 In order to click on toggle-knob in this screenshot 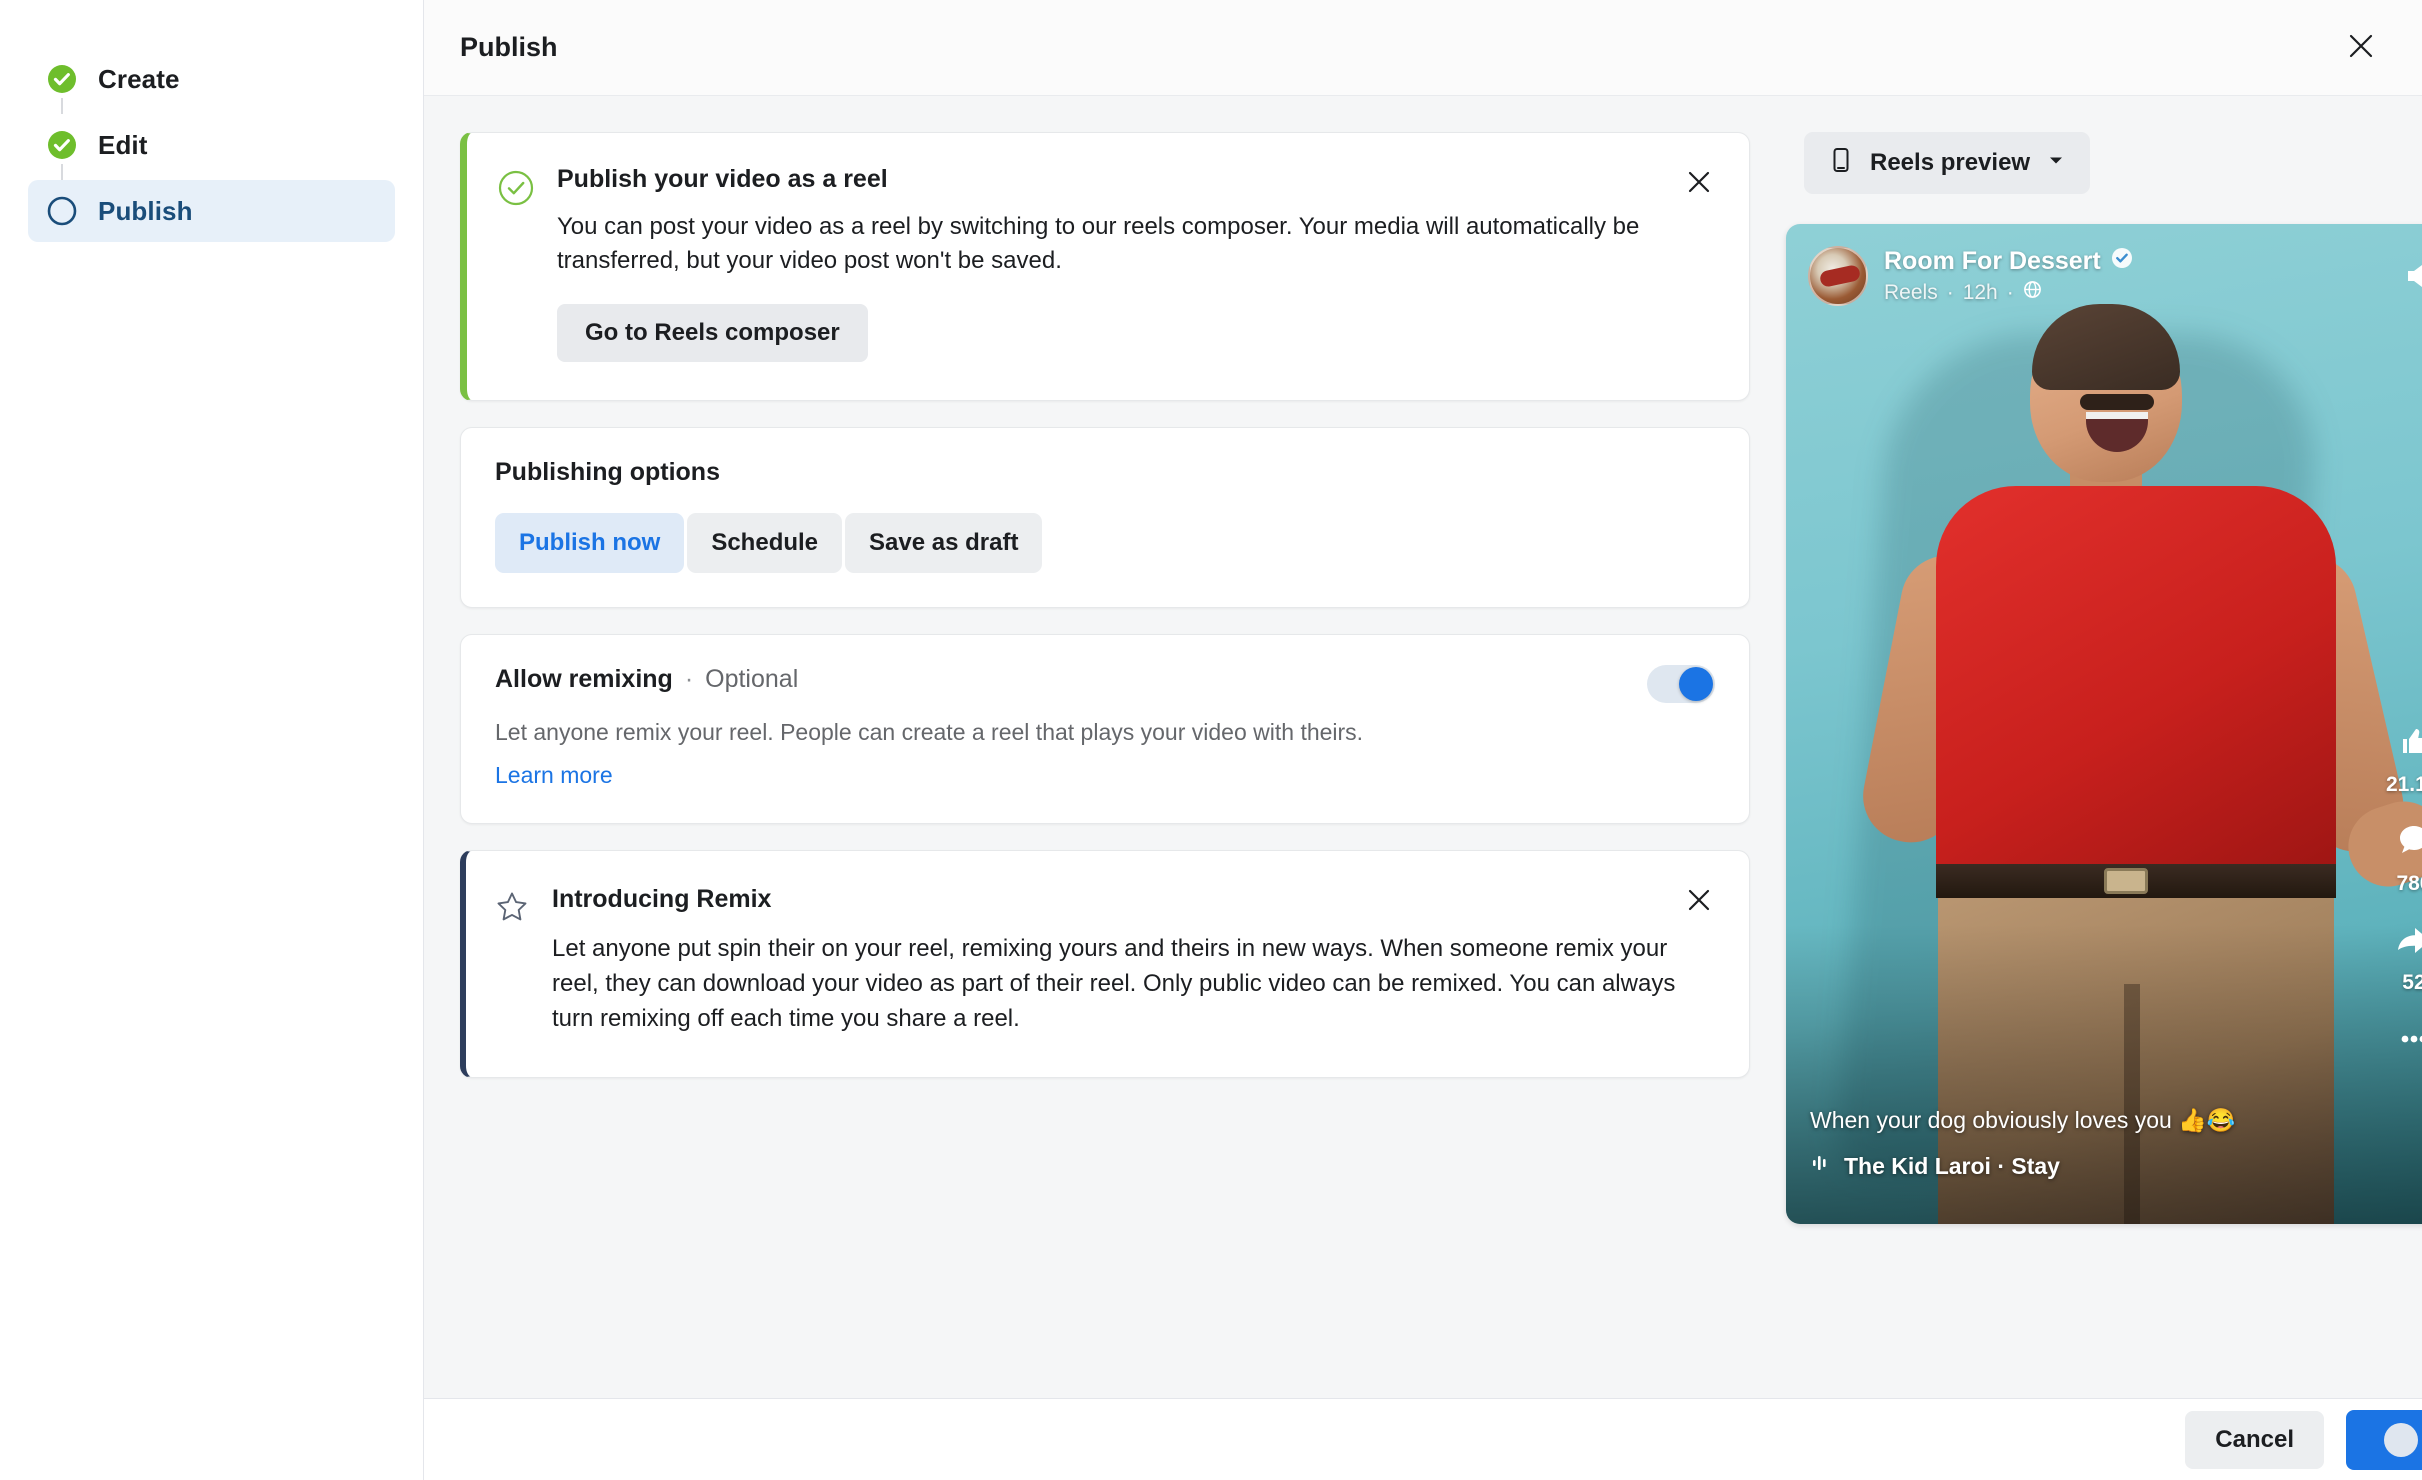, I will do `click(1696, 684)`.